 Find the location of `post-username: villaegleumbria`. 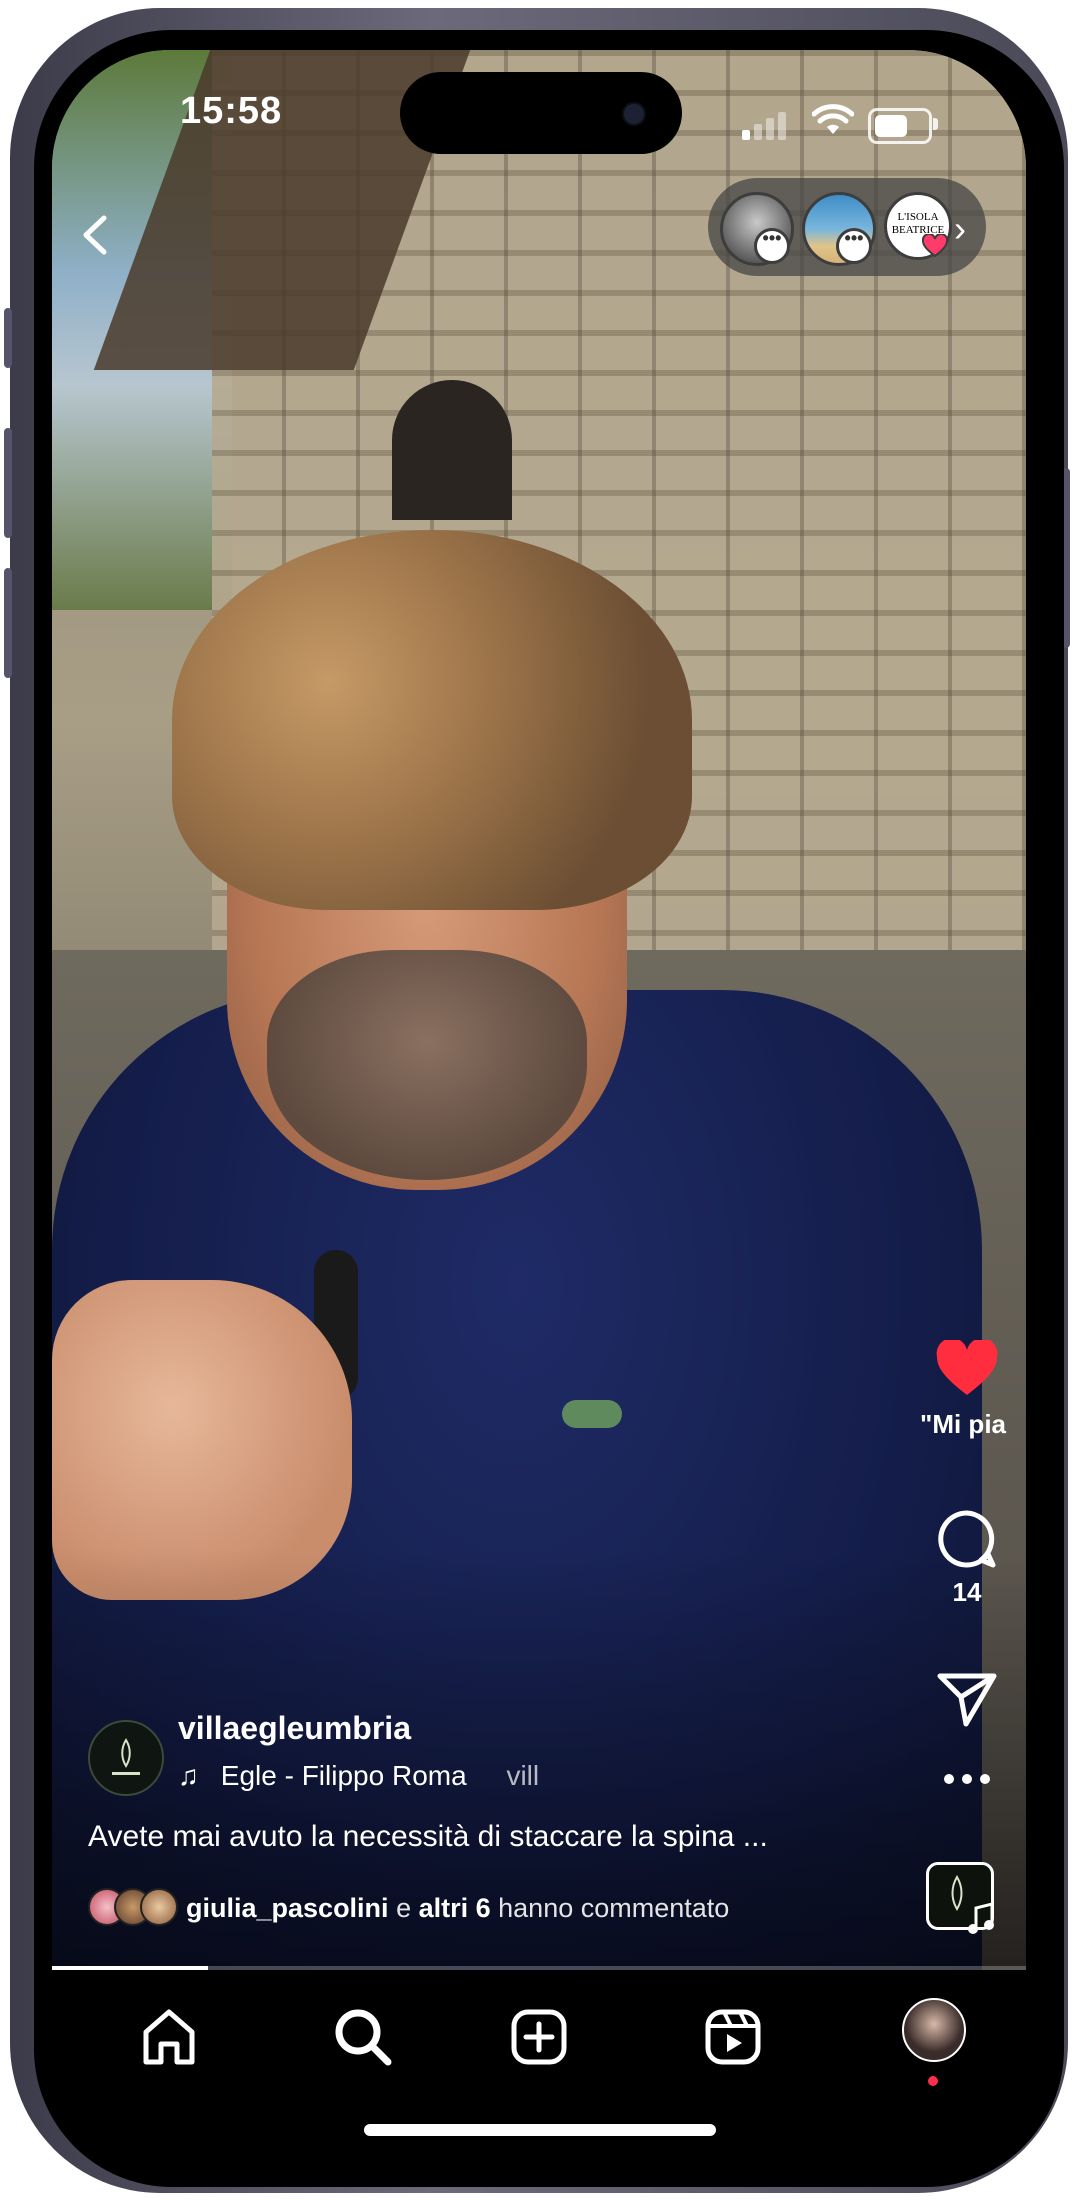

post-username: villaegleumbria is located at coordinates (294, 1728).